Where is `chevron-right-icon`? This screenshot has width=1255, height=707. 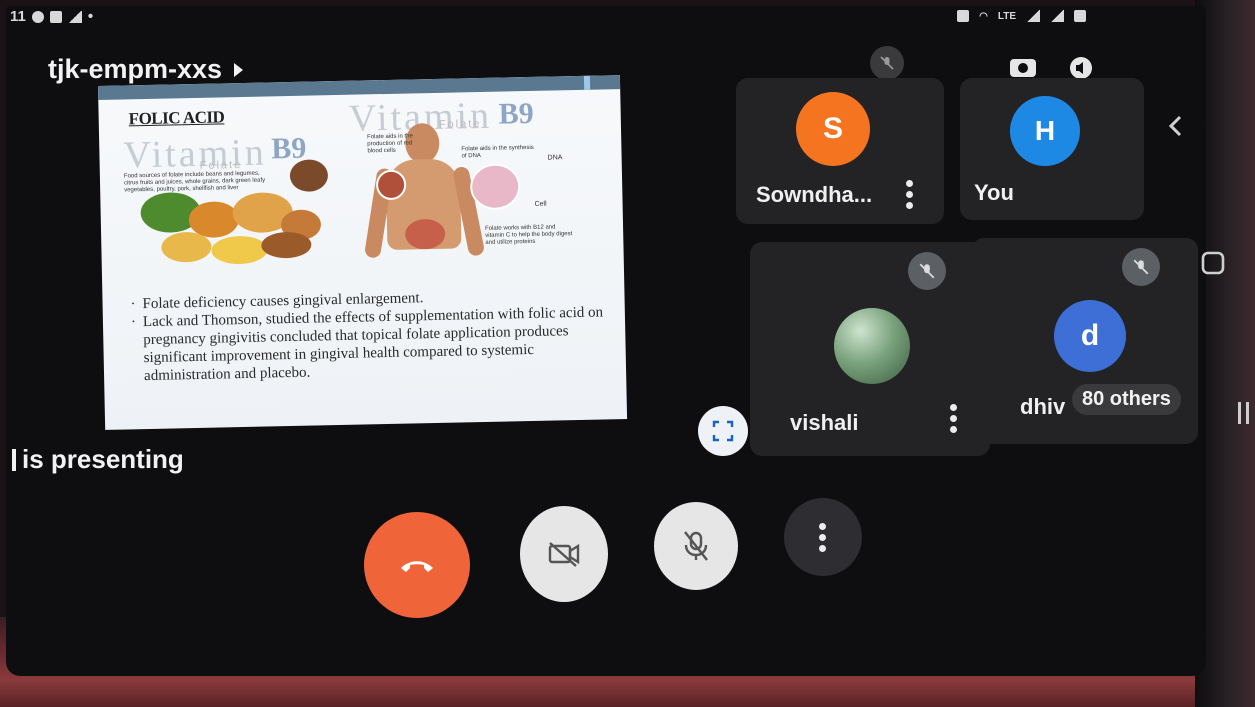
chevron-right-icon is located at coordinates (239, 69).